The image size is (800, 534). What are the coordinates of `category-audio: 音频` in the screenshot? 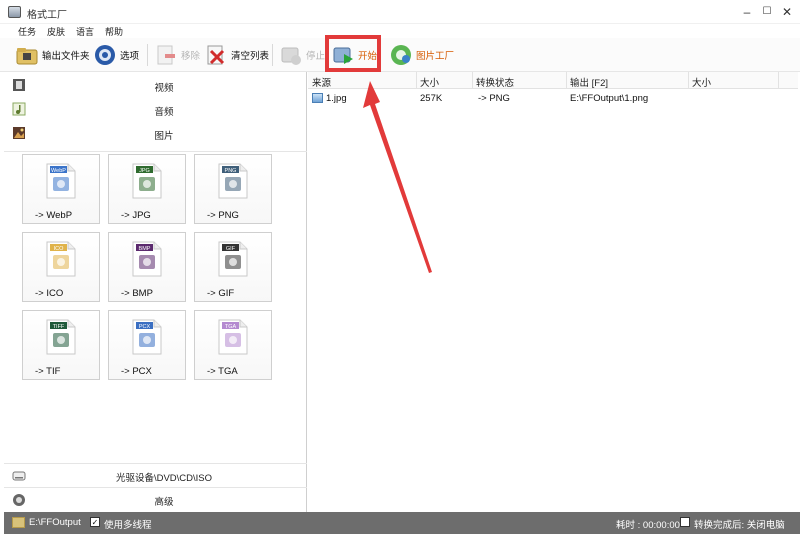 It's located at (155, 110).